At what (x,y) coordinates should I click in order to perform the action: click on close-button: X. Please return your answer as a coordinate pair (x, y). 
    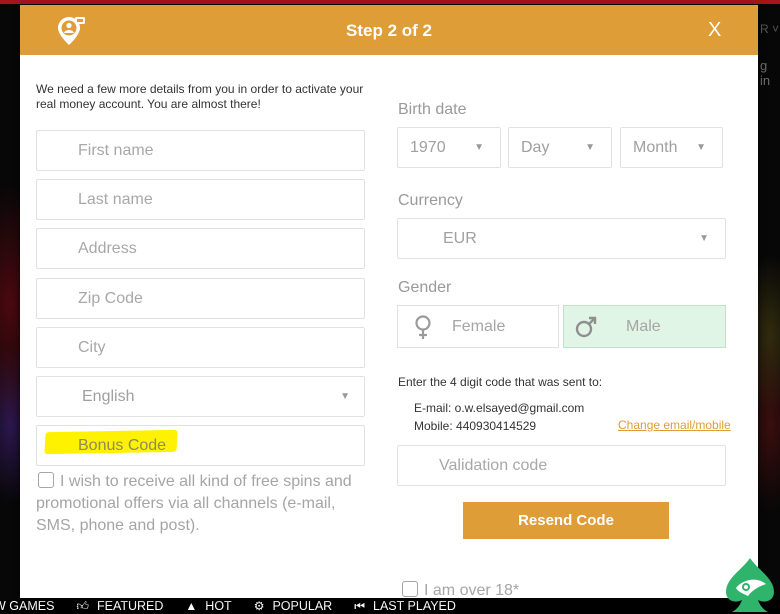
    Looking at the image, I should click on (714, 30).